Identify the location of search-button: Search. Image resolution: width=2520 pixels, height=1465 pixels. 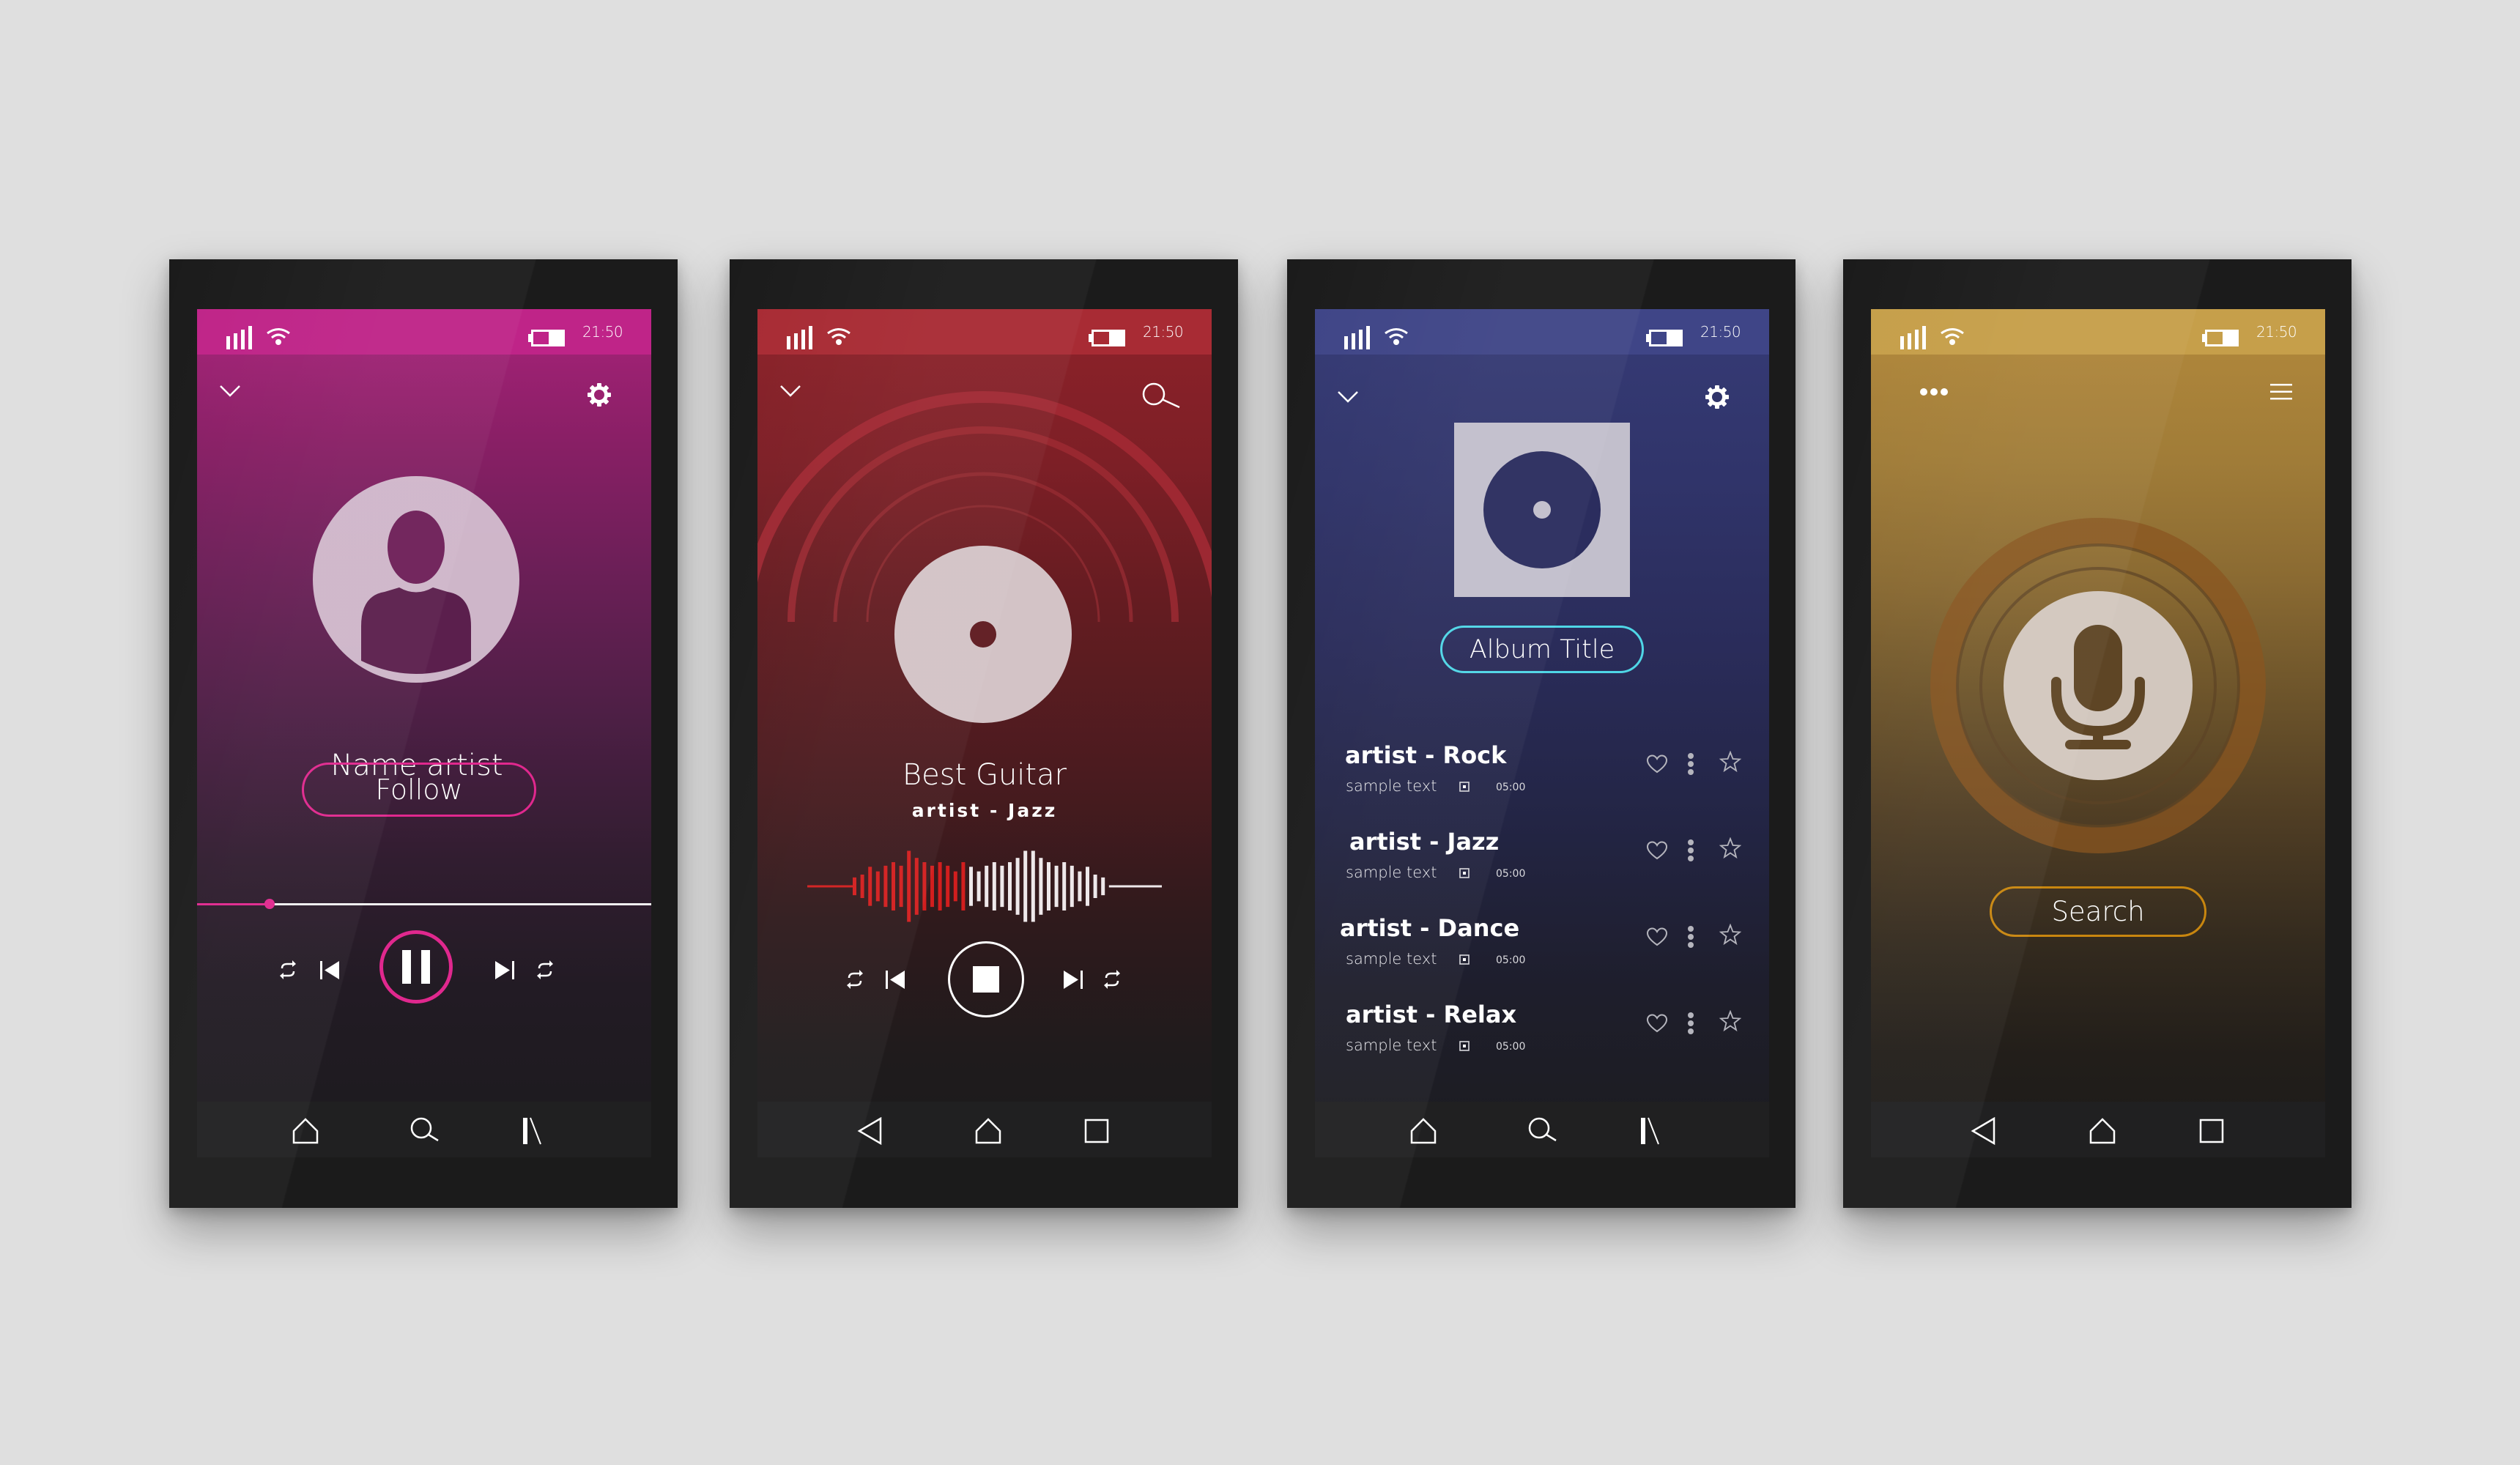
(2098, 912).